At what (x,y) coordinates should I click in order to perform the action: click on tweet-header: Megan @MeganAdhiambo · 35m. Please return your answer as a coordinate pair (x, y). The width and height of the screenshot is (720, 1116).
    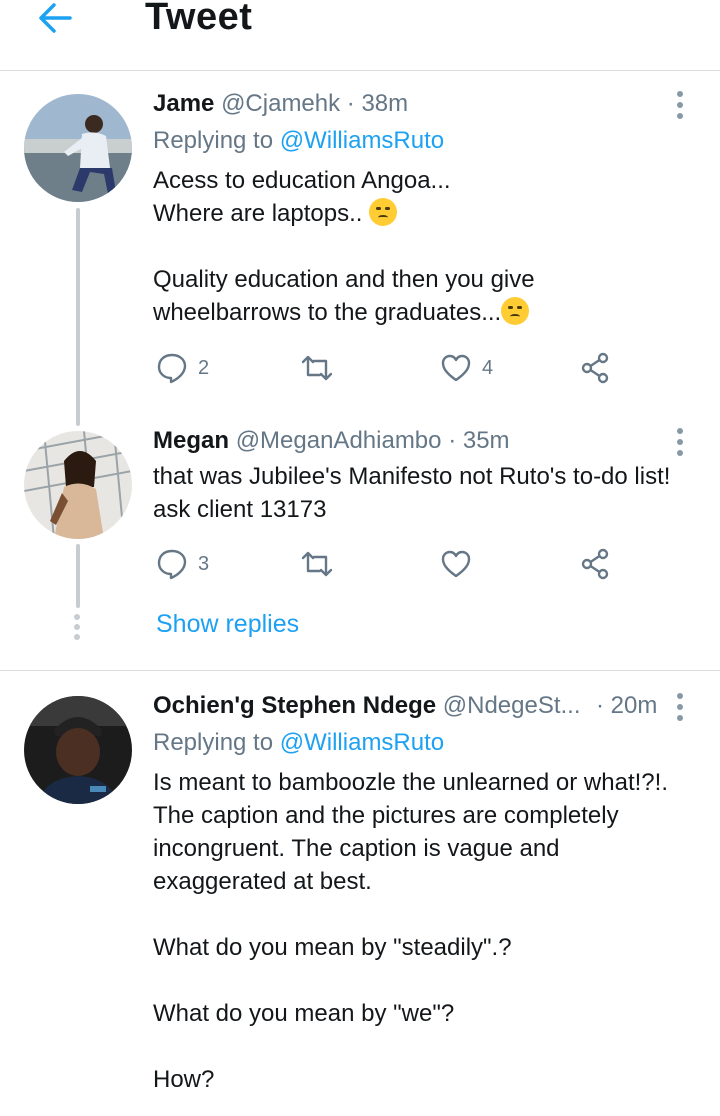
    Looking at the image, I should click on (331, 441).